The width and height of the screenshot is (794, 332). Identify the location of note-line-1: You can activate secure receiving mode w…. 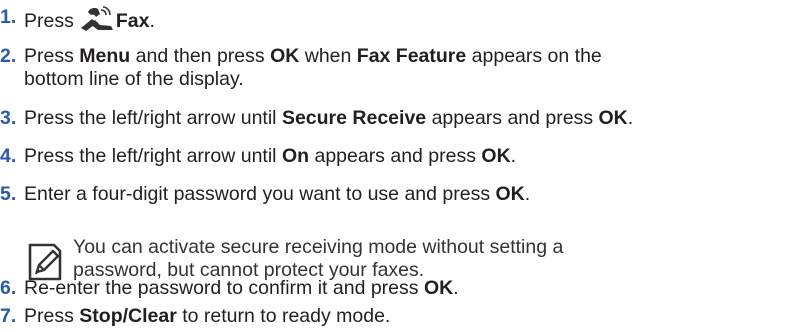
(318, 247).